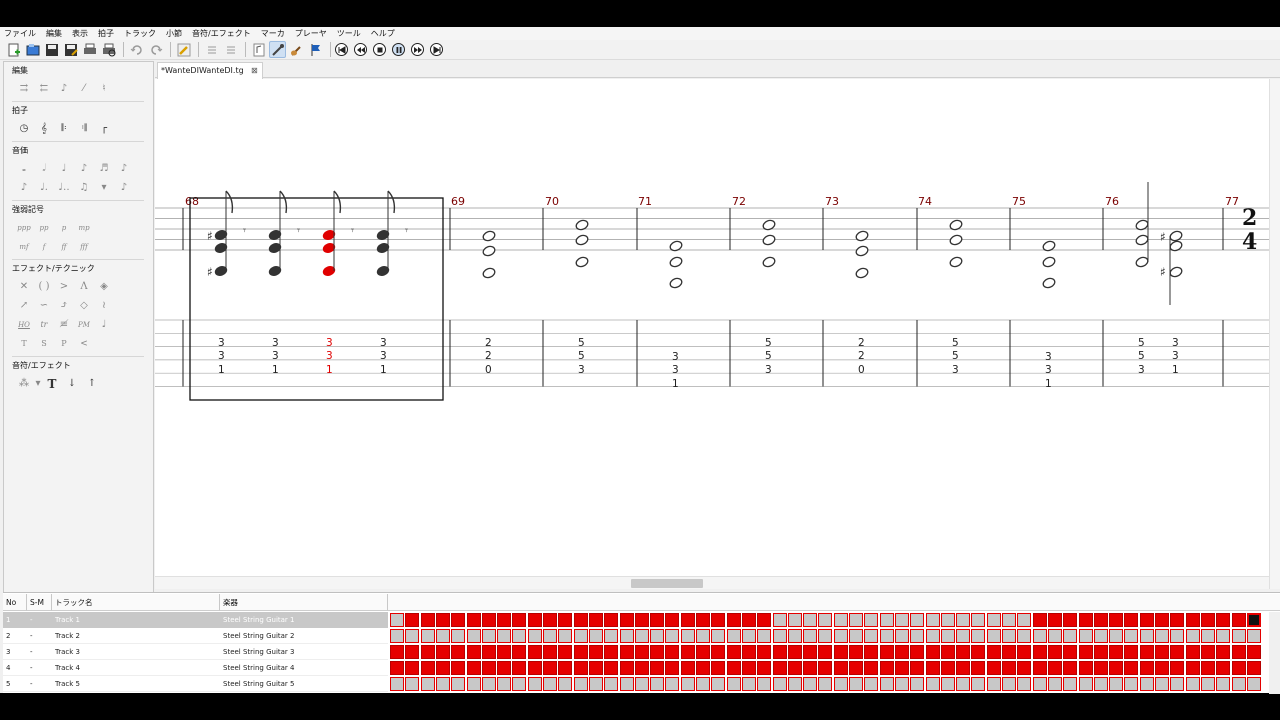  What do you see at coordinates (304, 636) in the screenshot?
I see `track-instrument: Steel String Guitar 2` at bounding box center [304, 636].